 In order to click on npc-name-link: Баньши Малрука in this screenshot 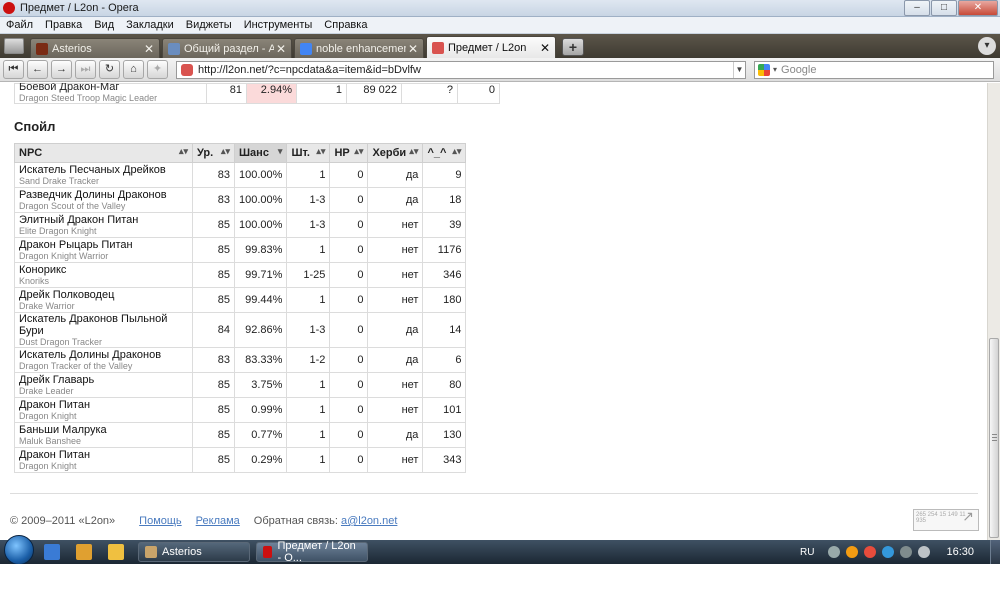, I will do `click(103, 430)`.